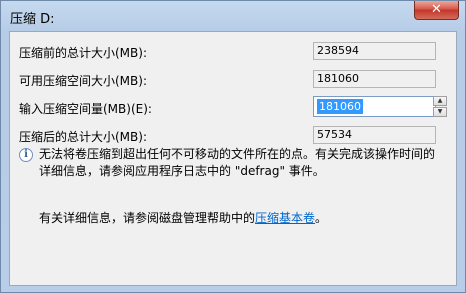 The image size is (466, 293). Describe the element at coordinates (374, 135) in the screenshot. I see `total-after-field: 57534` at that location.